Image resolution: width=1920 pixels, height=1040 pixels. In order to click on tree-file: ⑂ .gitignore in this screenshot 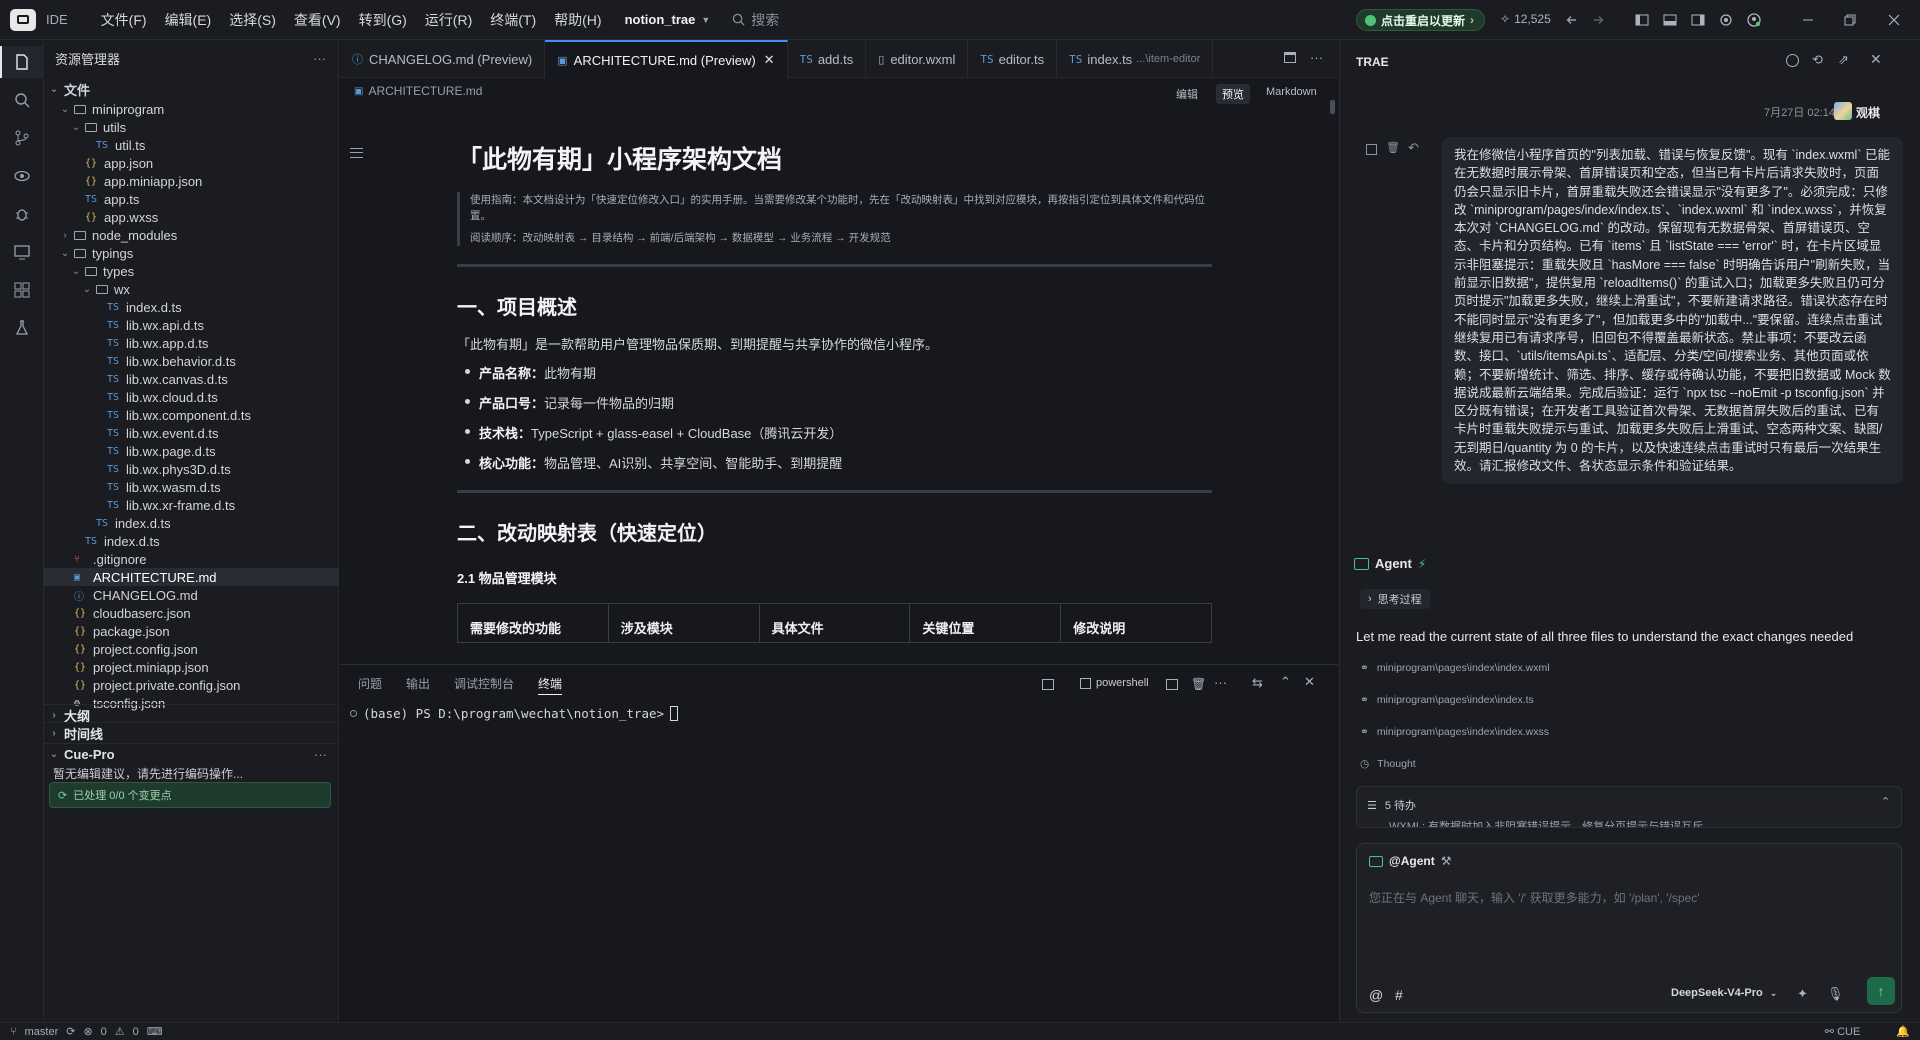, I will do `click(191, 559)`.